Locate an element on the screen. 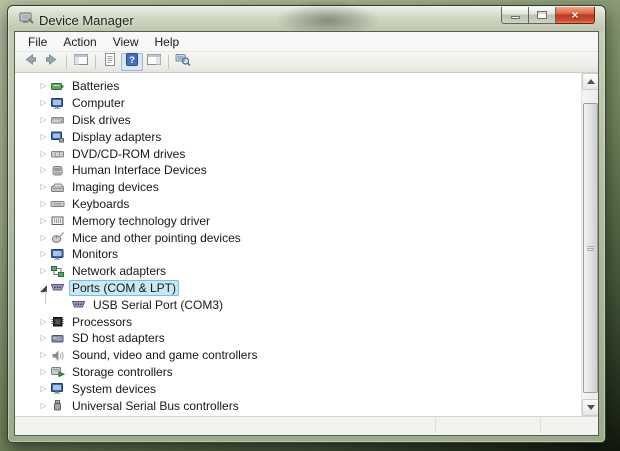  minimize-button is located at coordinates (515, 15).